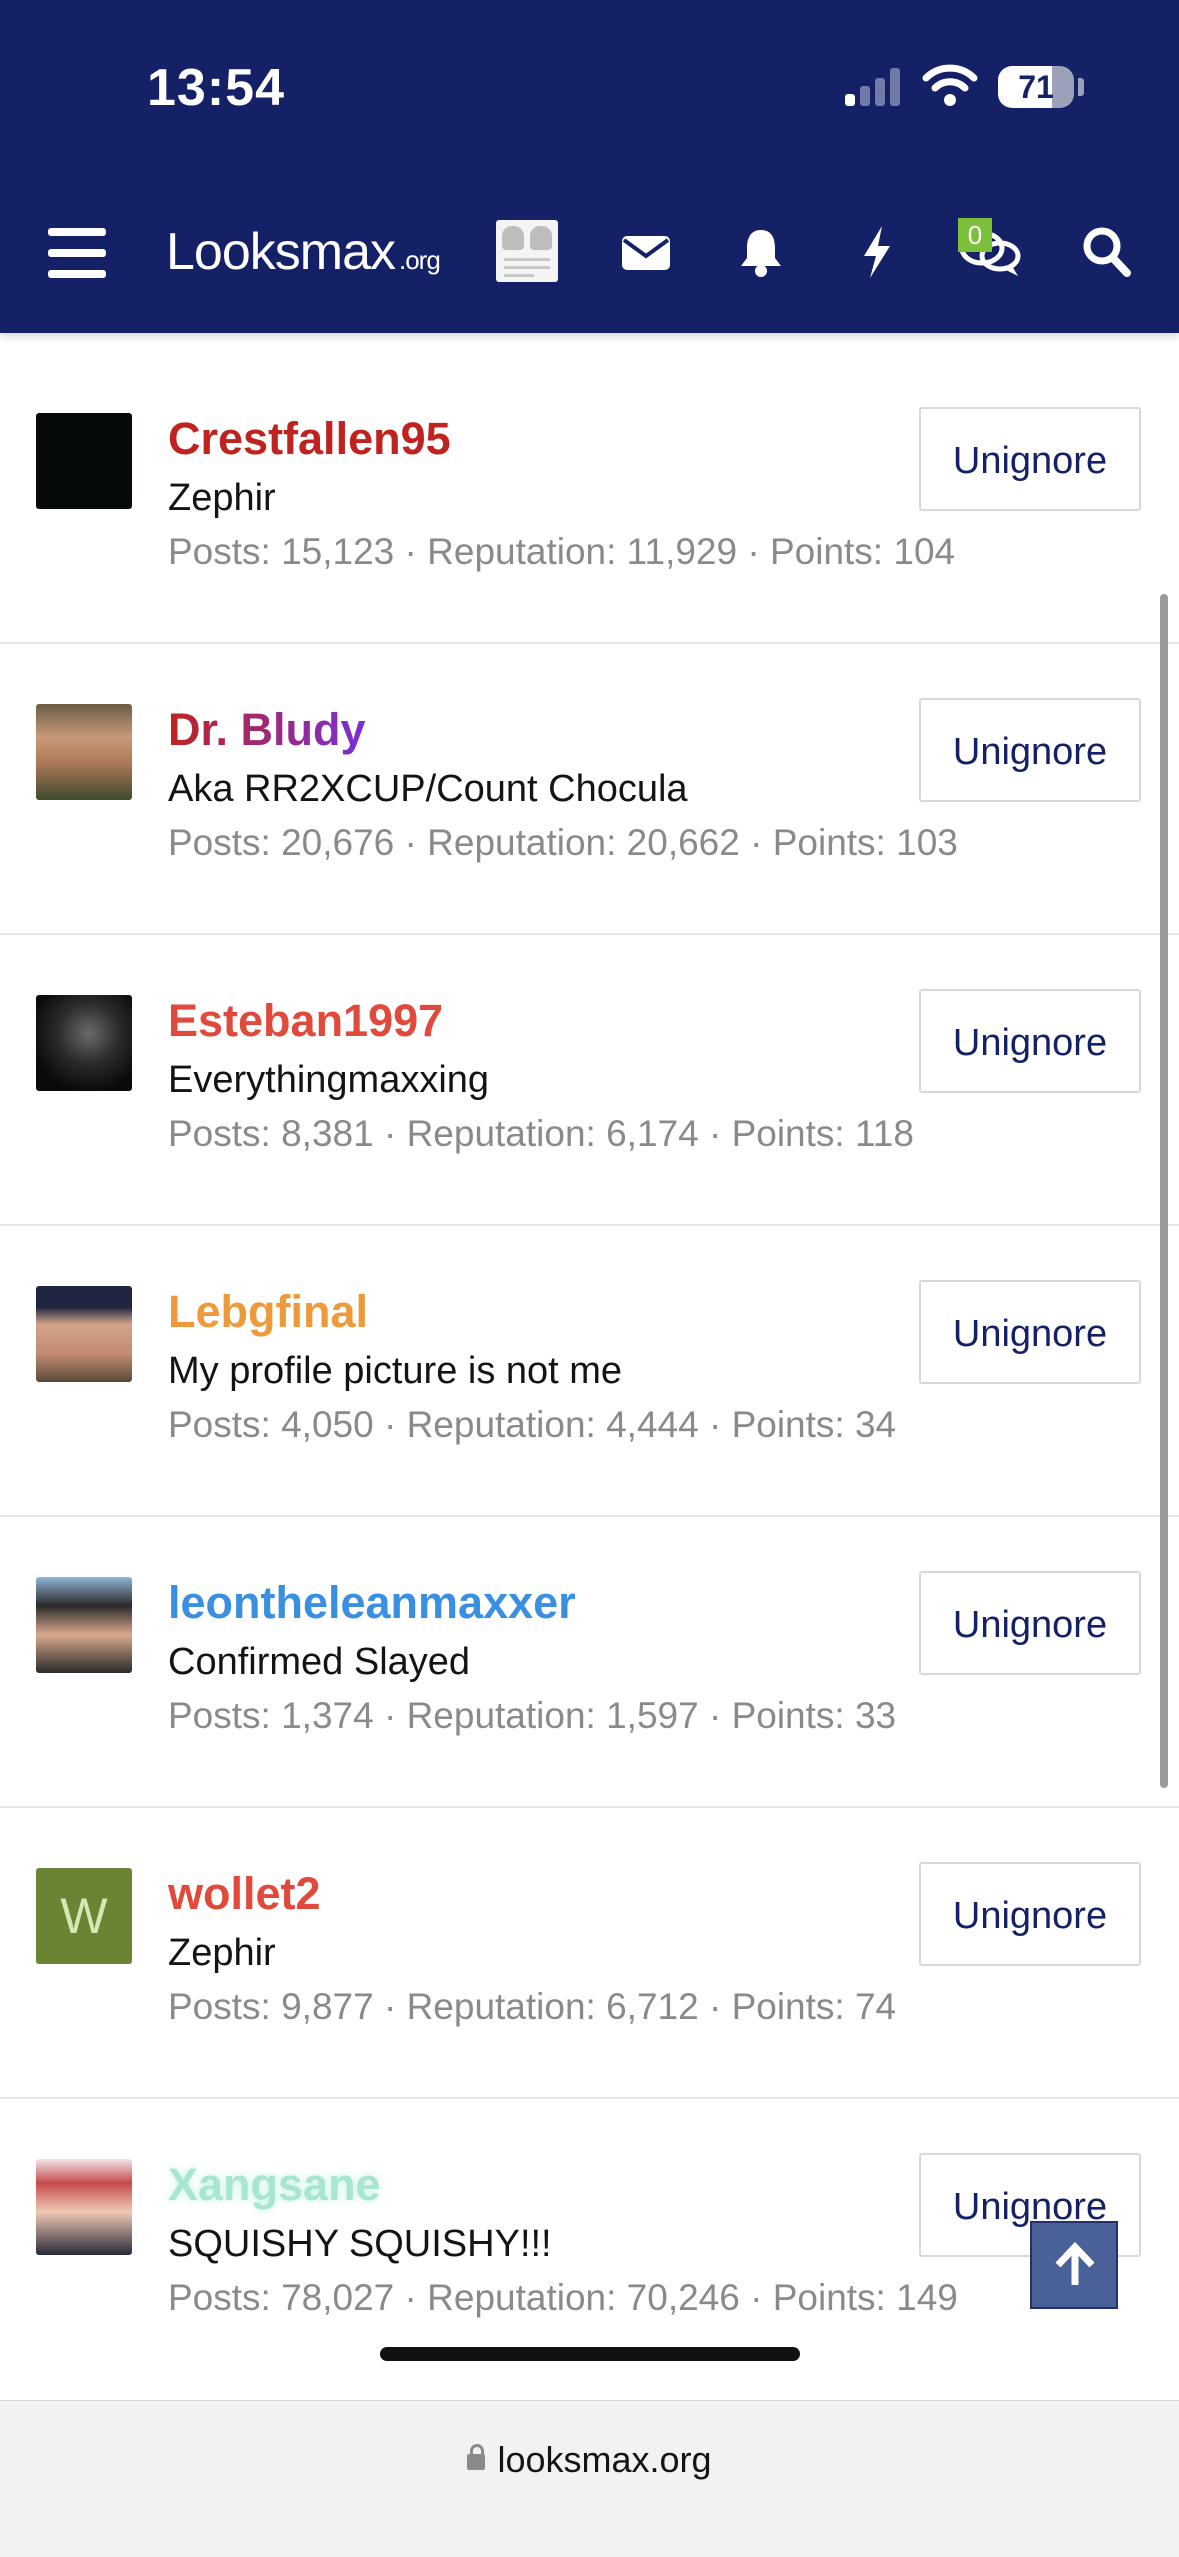 This screenshot has width=1179, height=2557. Describe the element at coordinates (877, 252) in the screenshot. I see `lightning-icon` at that location.